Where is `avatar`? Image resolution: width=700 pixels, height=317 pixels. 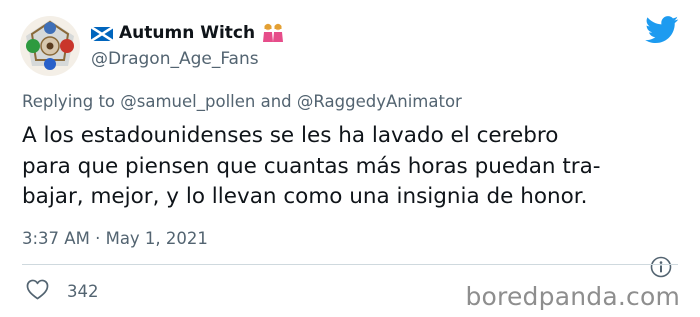 avatar is located at coordinates (50, 46).